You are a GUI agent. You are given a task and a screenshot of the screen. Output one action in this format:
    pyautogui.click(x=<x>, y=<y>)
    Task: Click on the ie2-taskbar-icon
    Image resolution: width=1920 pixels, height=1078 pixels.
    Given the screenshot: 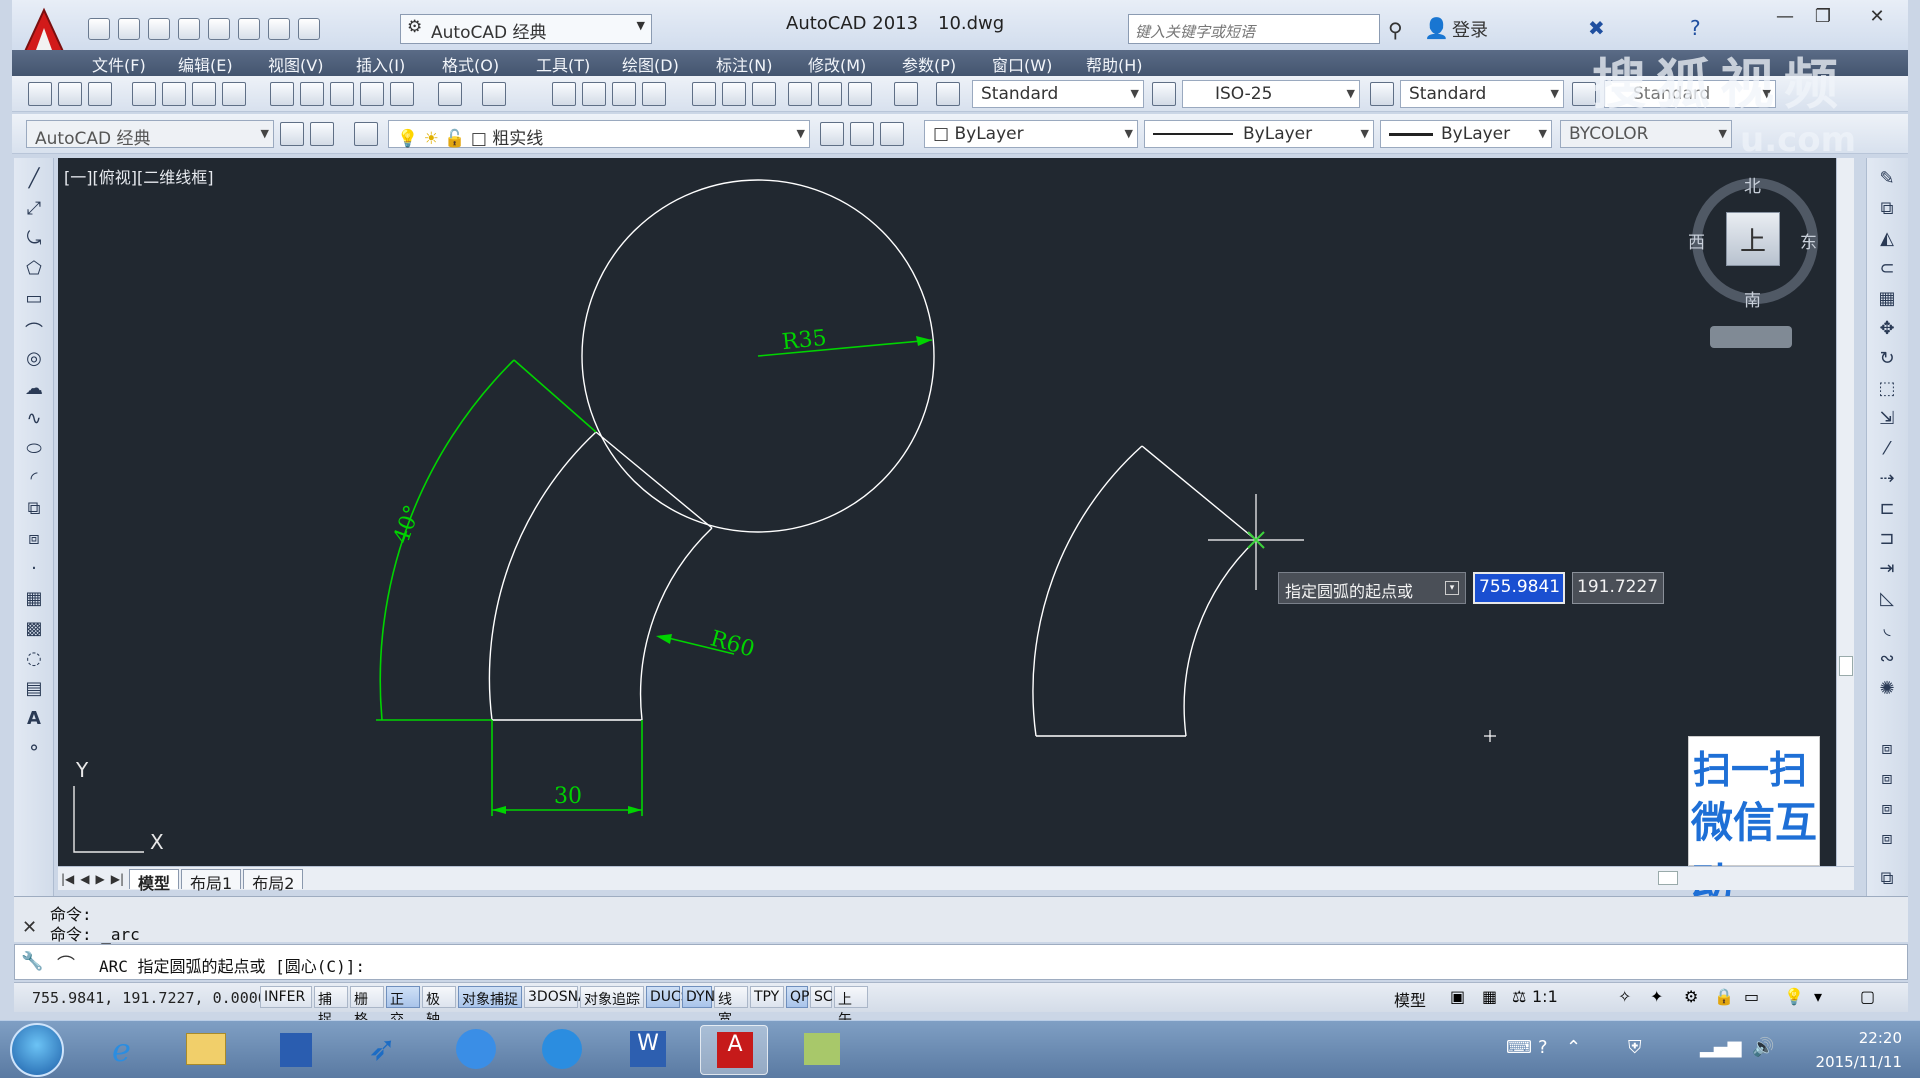 What is the action you would take?
    pyautogui.click(x=562, y=1050)
    